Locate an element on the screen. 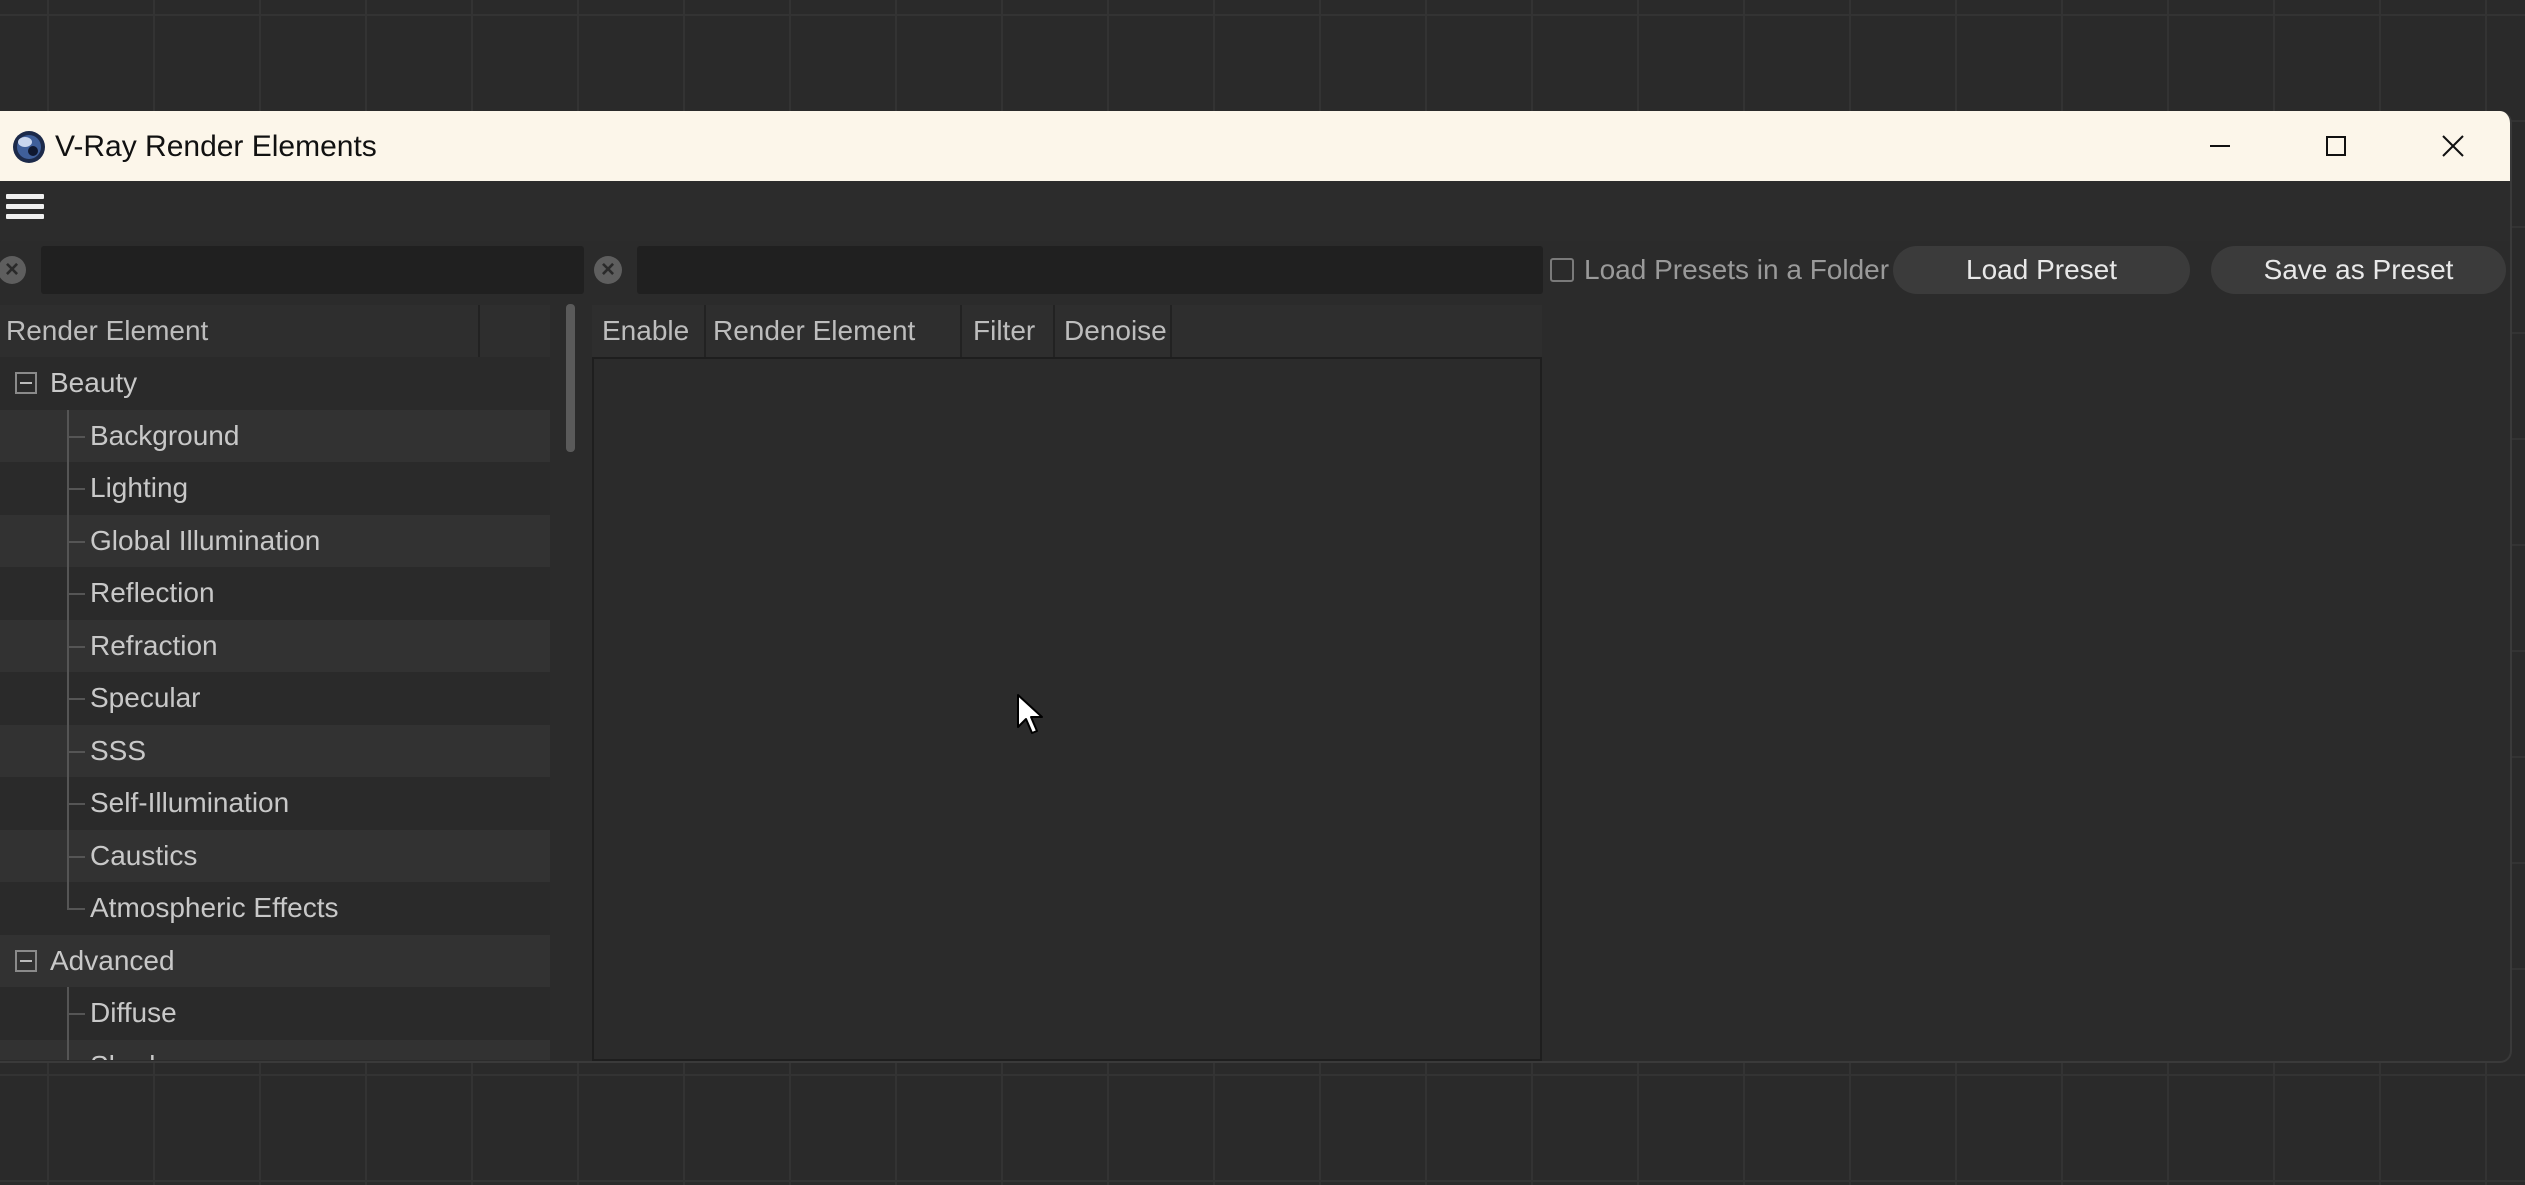 The image size is (2525, 1185). clear-right-search-button: × is located at coordinates (608, 270).